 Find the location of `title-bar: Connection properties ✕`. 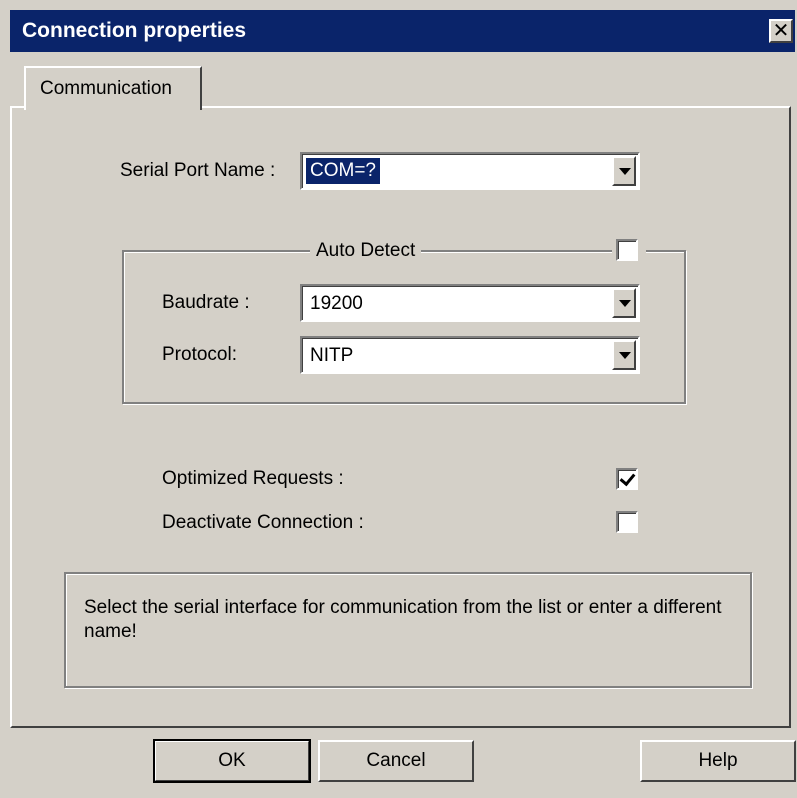

title-bar: Connection properties ✕ is located at coordinates (402, 31).